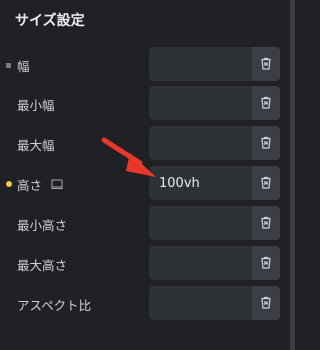  What do you see at coordinates (9, 184) in the screenshot?
I see `modified-indicator` at bounding box center [9, 184].